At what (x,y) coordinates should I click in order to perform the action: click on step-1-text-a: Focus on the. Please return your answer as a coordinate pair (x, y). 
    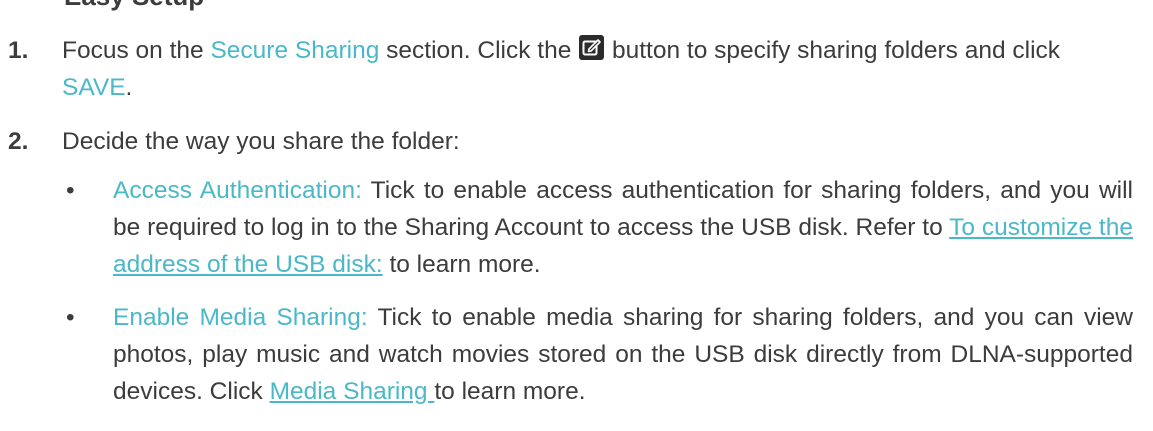
    Looking at the image, I should click on (136, 50).